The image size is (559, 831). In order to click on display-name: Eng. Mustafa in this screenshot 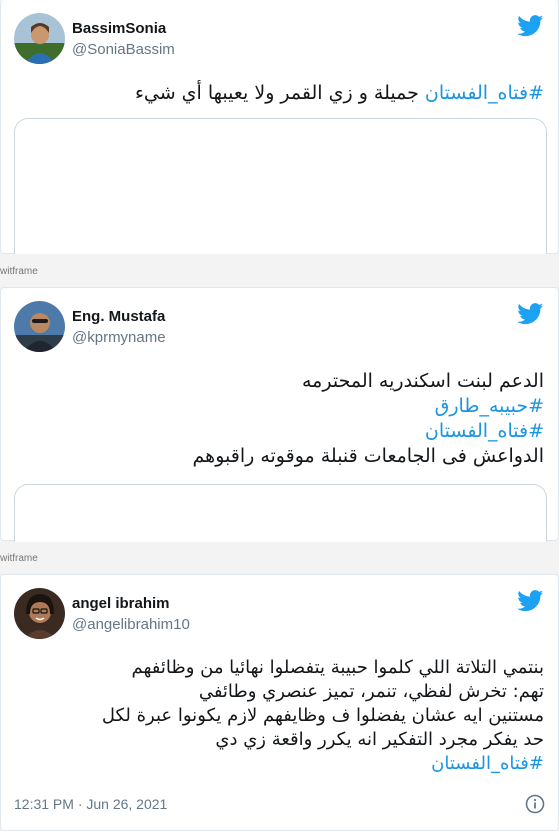, I will do `click(119, 317)`.